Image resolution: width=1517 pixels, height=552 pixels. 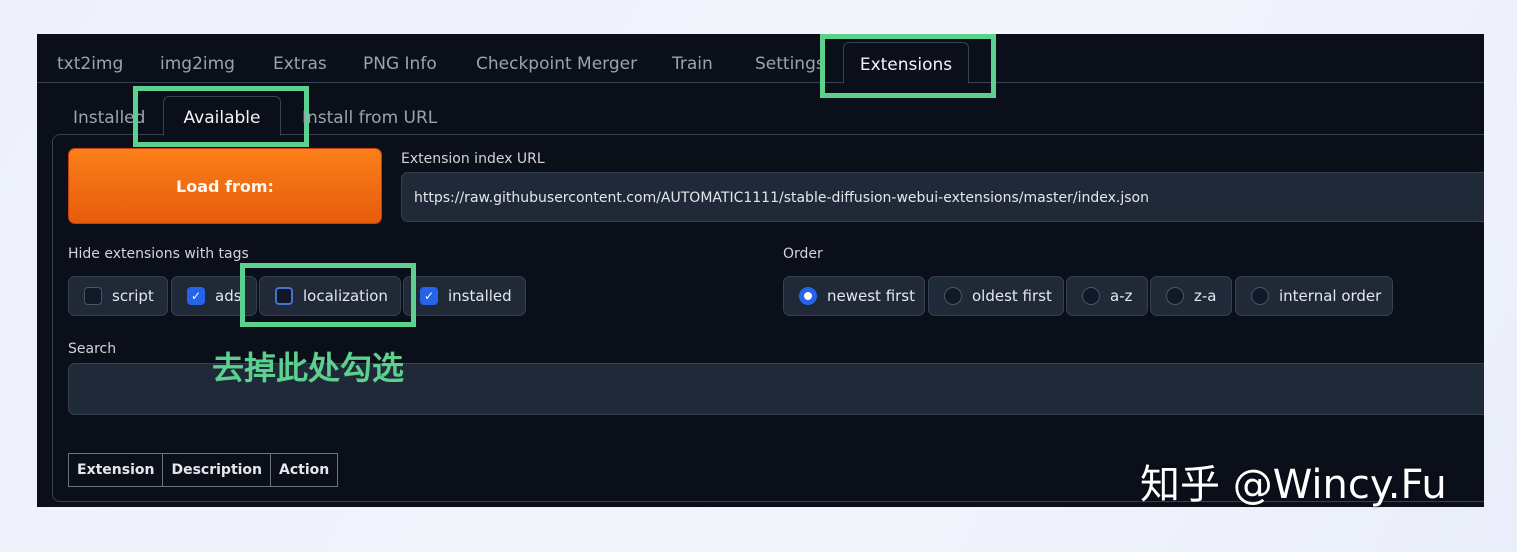 I want to click on tag-installed-checkbox: ✓ installed, so click(x=464, y=296).